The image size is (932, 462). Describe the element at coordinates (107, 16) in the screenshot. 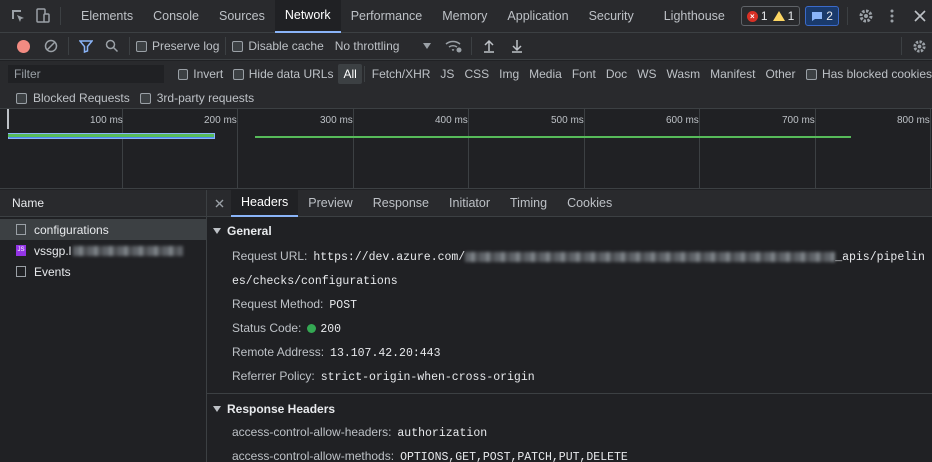

I see `tab-elements: Elements` at that location.